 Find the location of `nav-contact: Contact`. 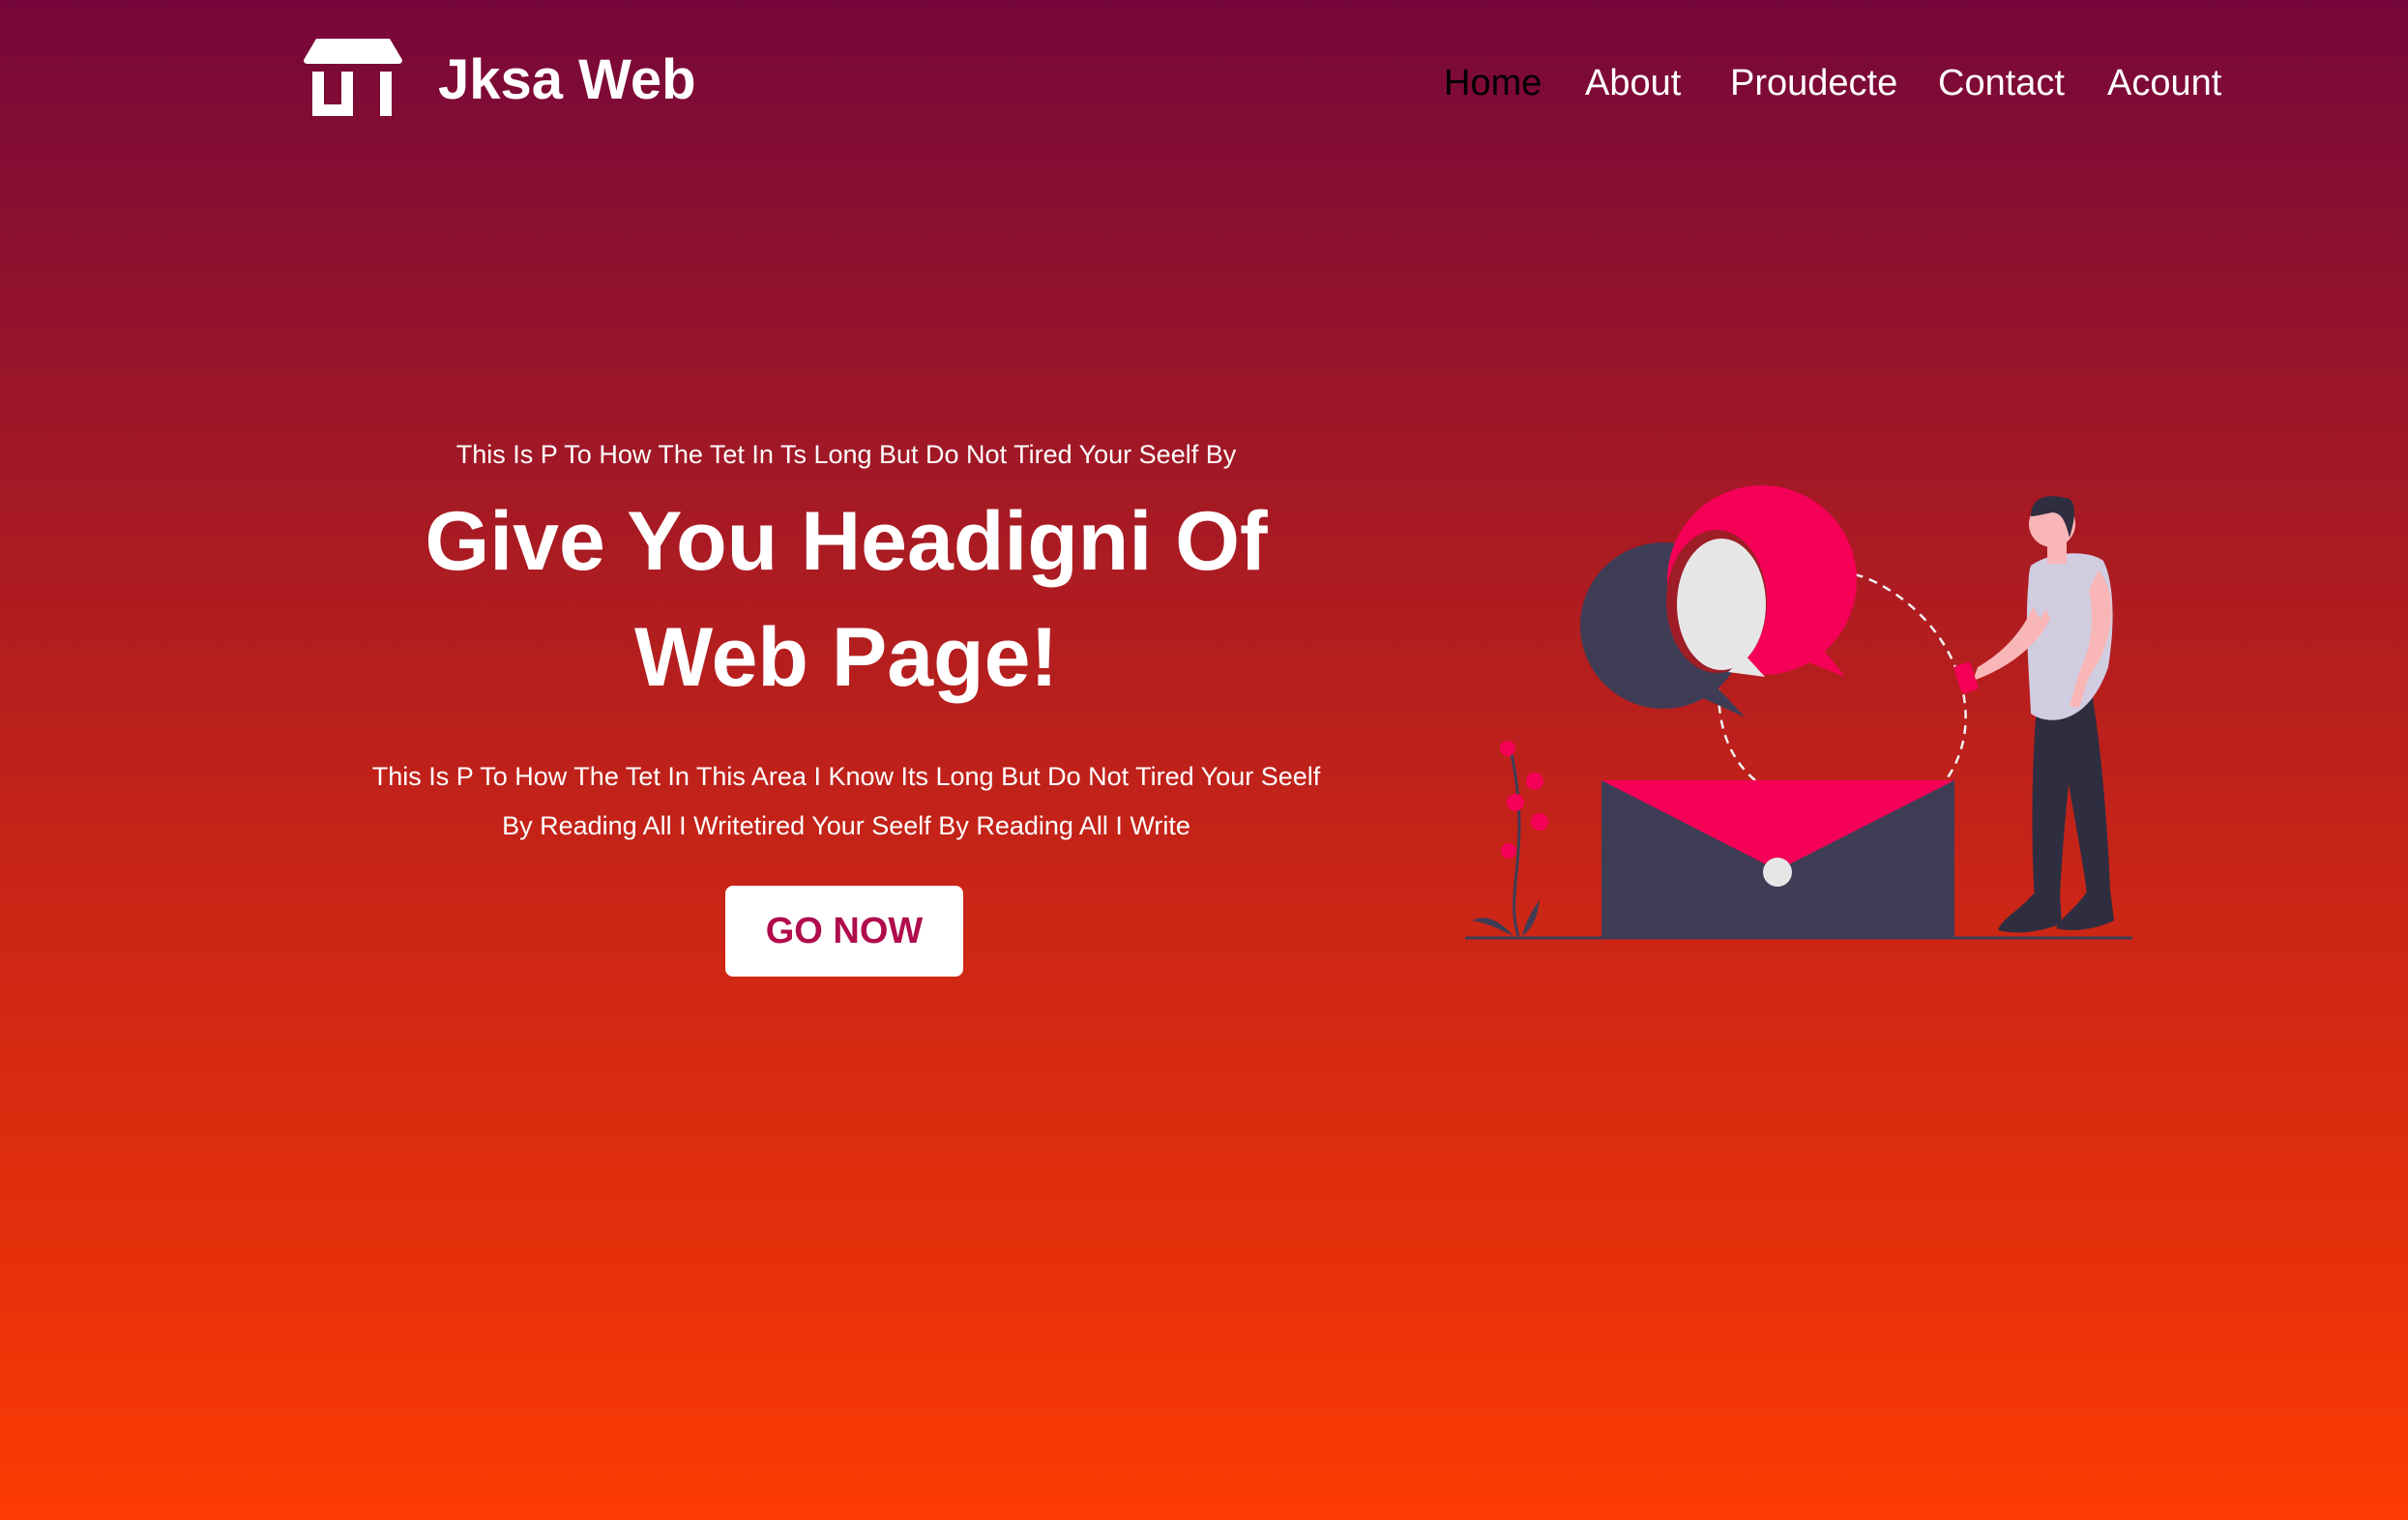

nav-contact: Contact is located at coordinates (2001, 83).